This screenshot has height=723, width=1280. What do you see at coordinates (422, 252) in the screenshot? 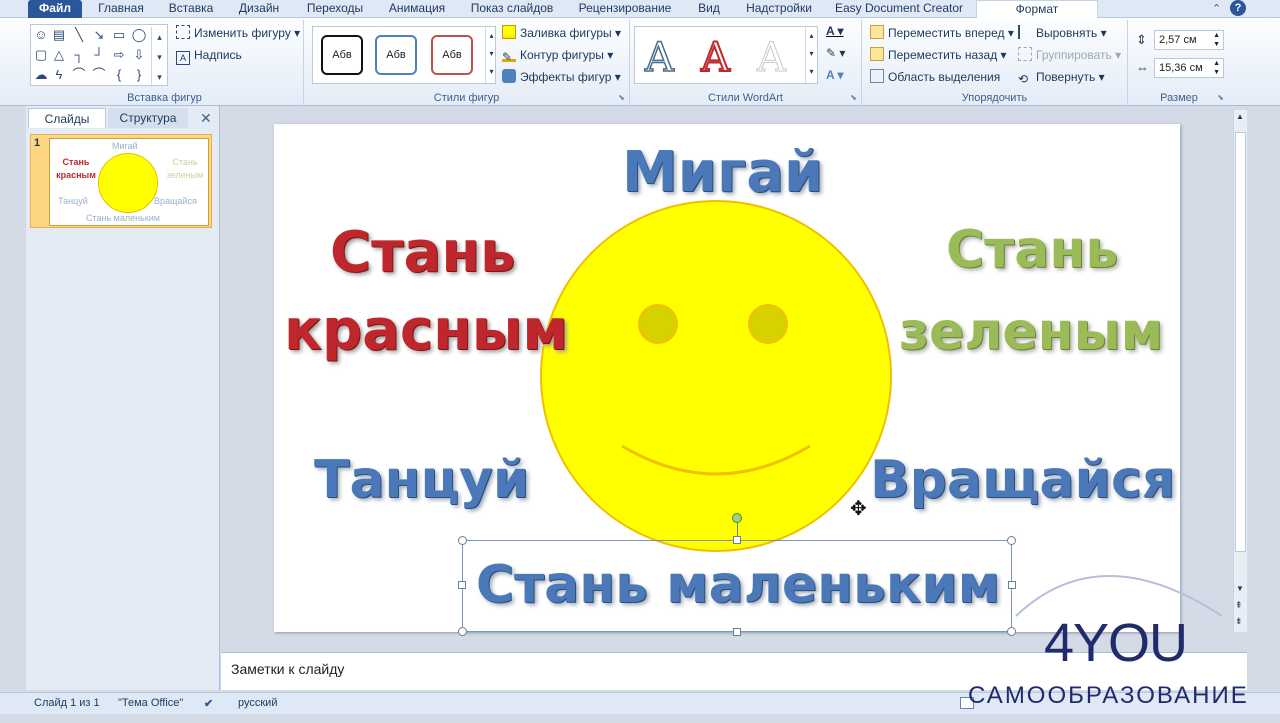
I see `wordart-red-line1: Стань` at bounding box center [422, 252].